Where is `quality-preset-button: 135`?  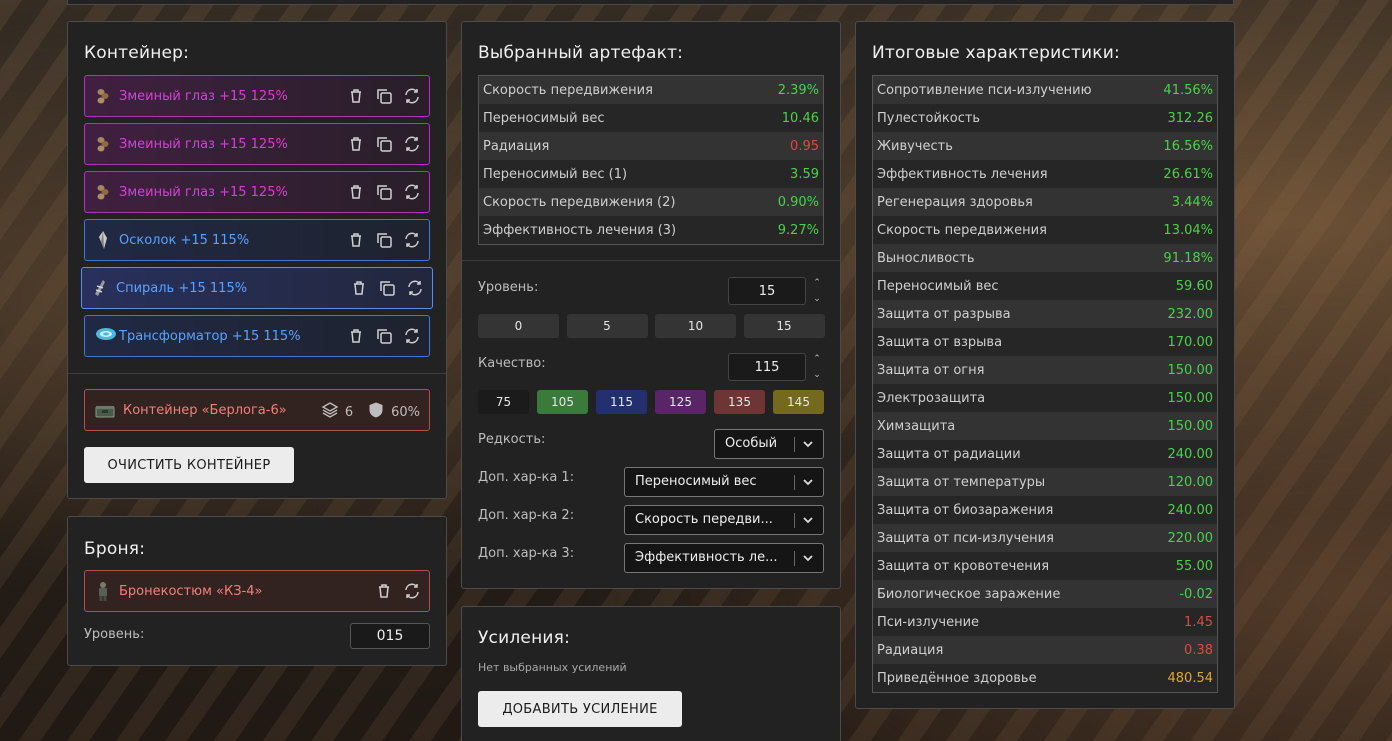
quality-preset-button: 135 is located at coordinates (739, 402).